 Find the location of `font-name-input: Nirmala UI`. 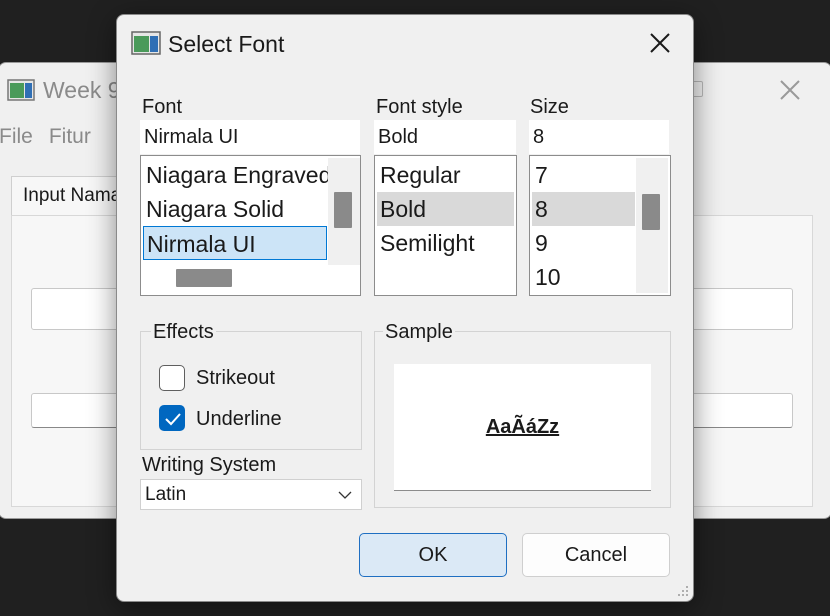

font-name-input: Nirmala UI is located at coordinates (250, 137).